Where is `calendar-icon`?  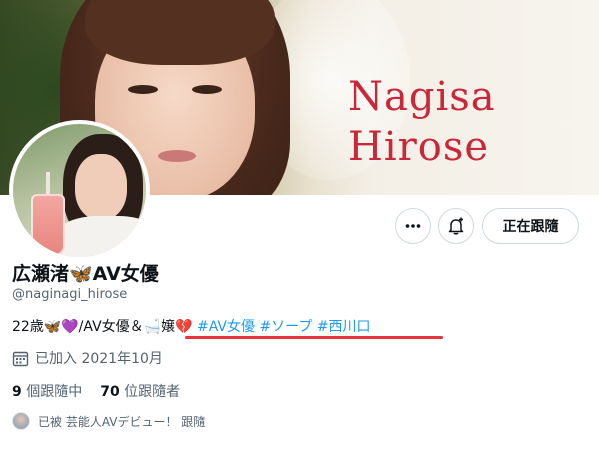
calendar-icon is located at coordinates (20, 358).